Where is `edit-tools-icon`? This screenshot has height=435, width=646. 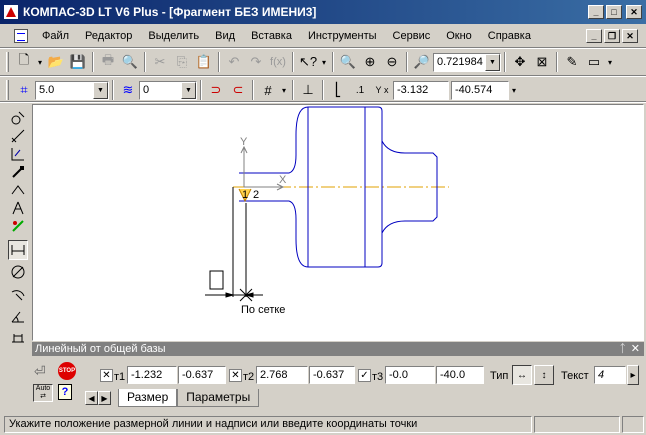 edit-tools-icon is located at coordinates (18, 172).